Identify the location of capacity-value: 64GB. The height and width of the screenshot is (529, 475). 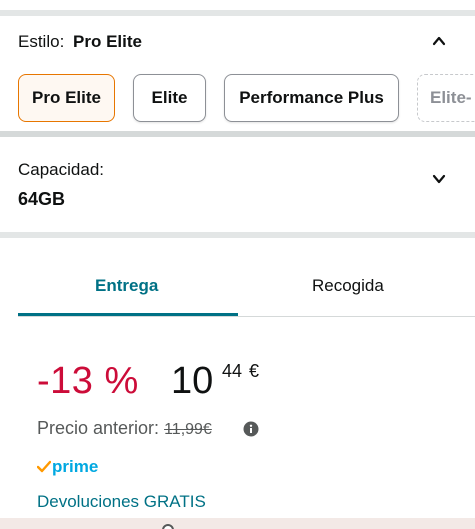
(41, 199).